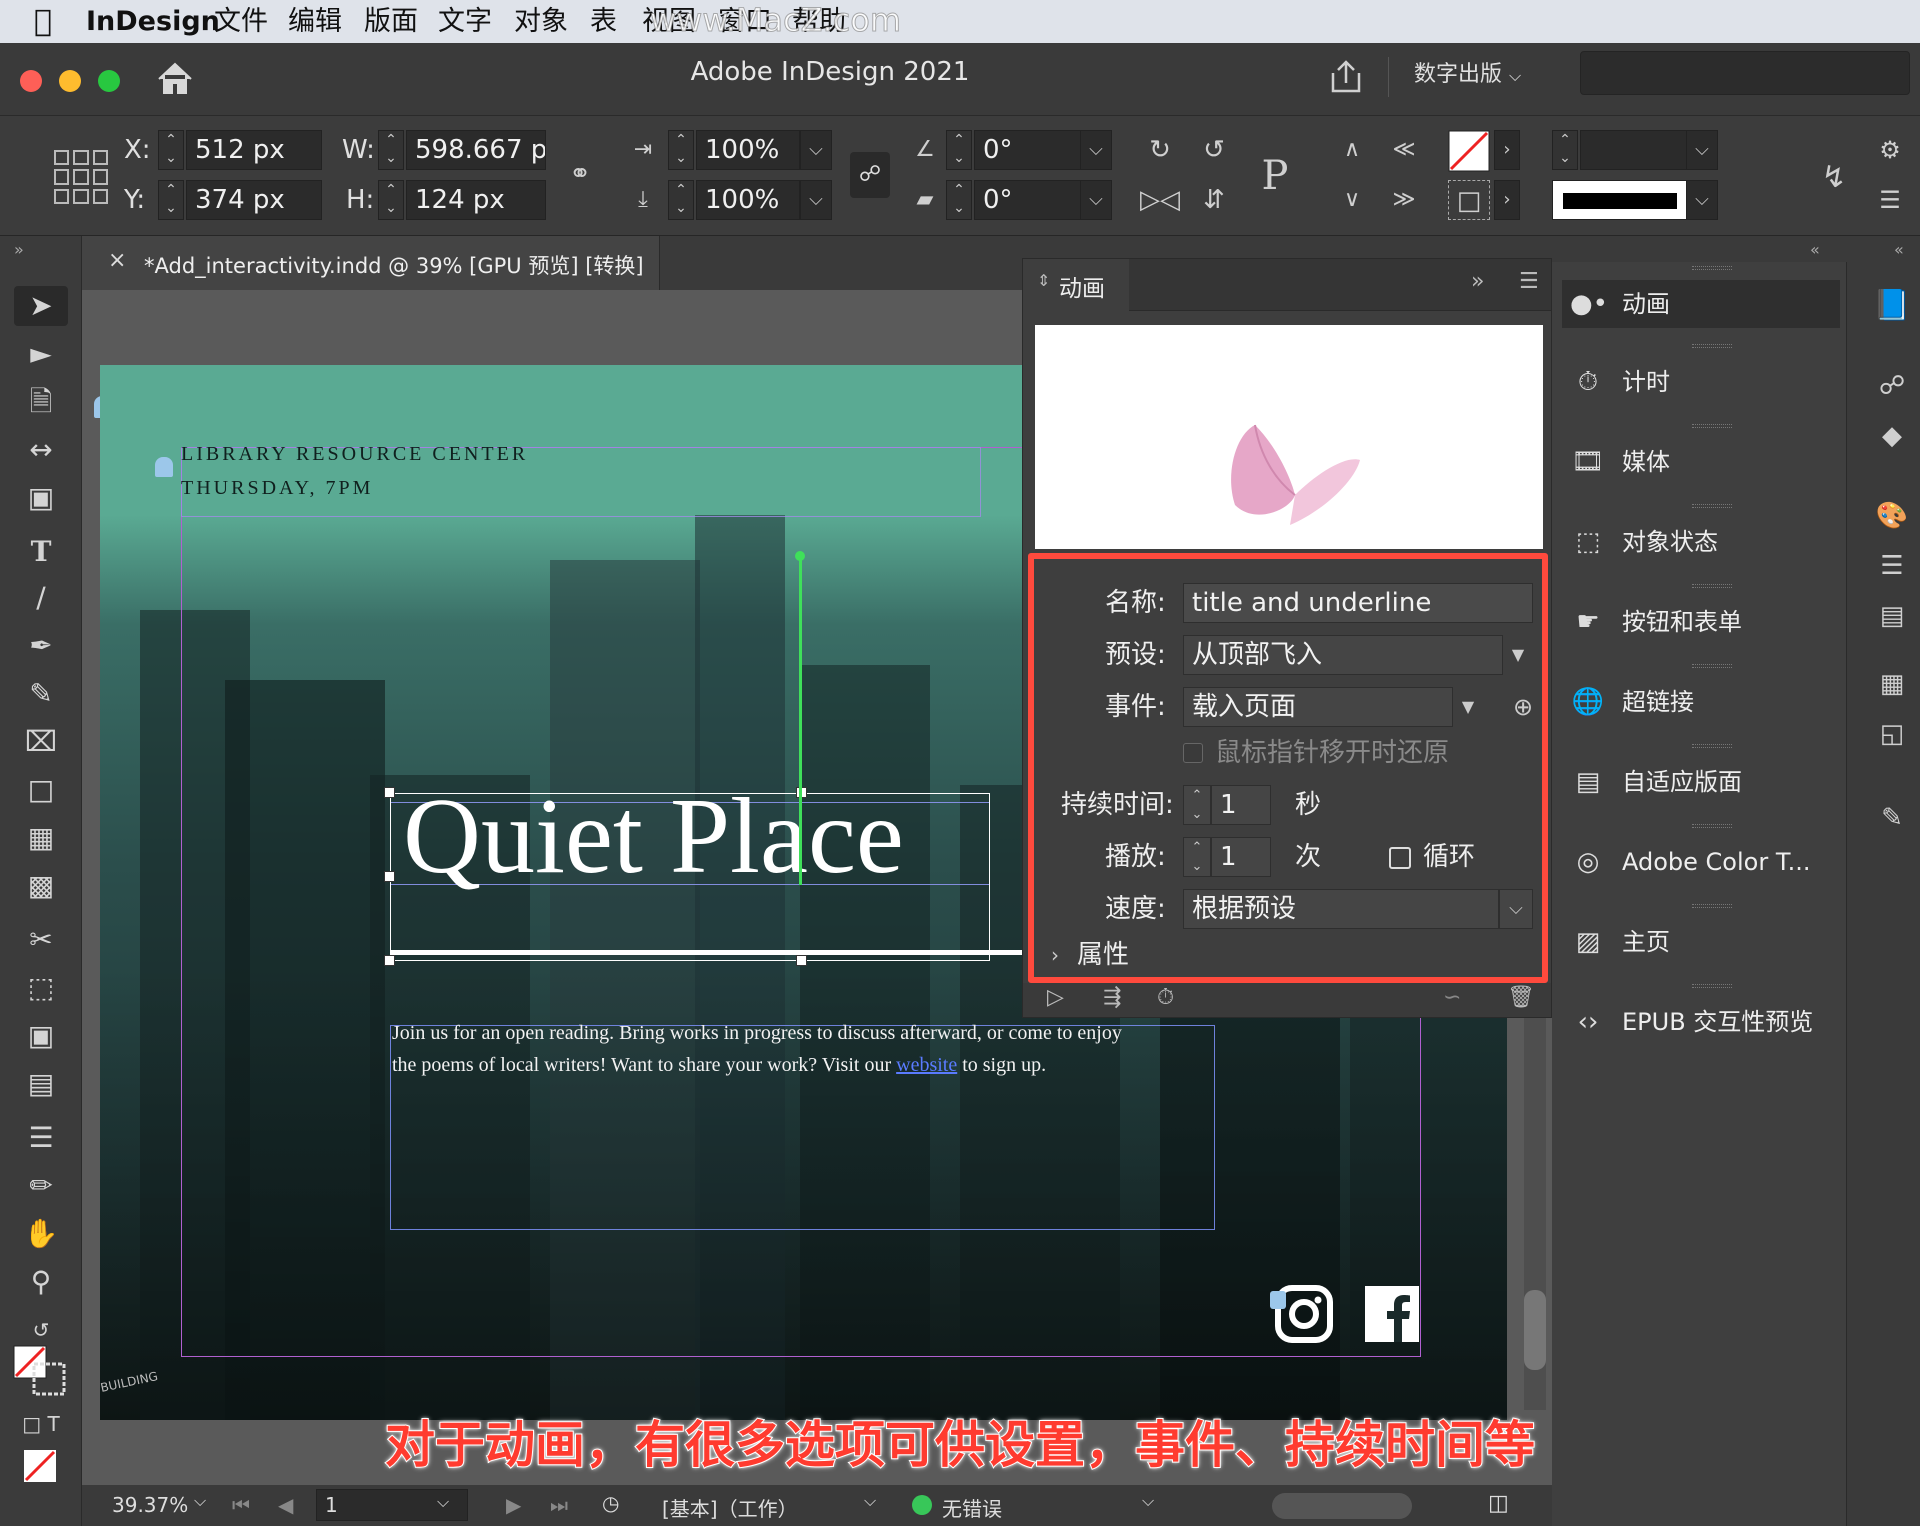 The height and width of the screenshot is (1526, 1920). Describe the element at coordinates (800, 720) in the screenshot. I see `motion-path` at that location.